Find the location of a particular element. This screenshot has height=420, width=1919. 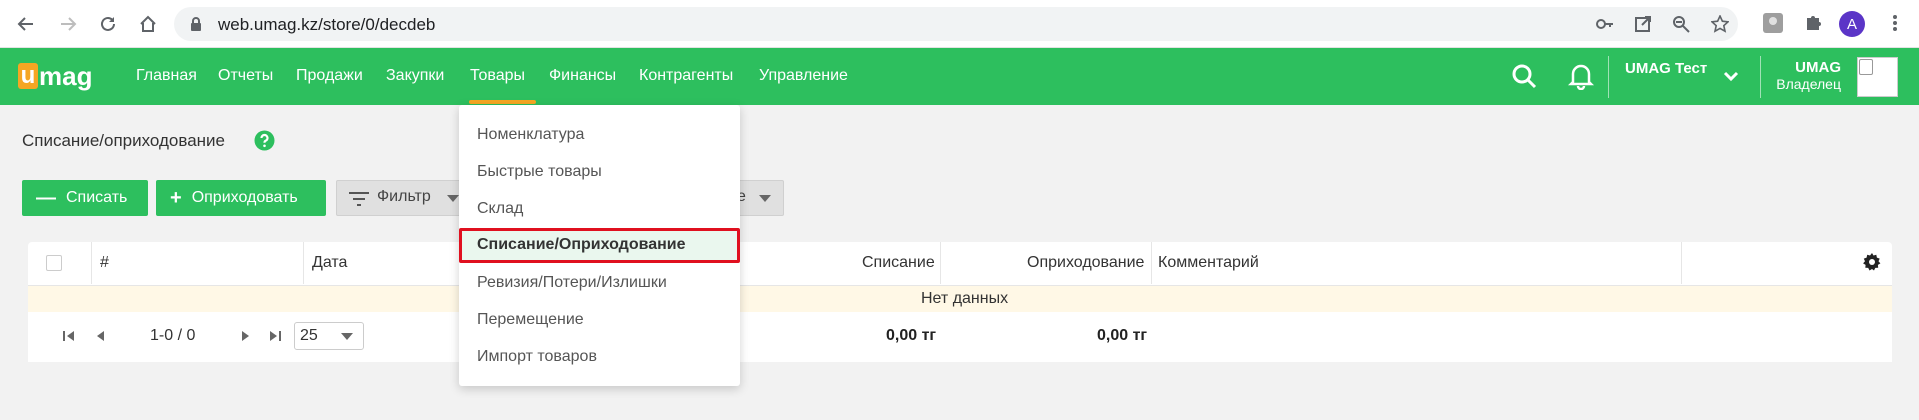

no-data-text: Нет данных is located at coordinates (965, 298).